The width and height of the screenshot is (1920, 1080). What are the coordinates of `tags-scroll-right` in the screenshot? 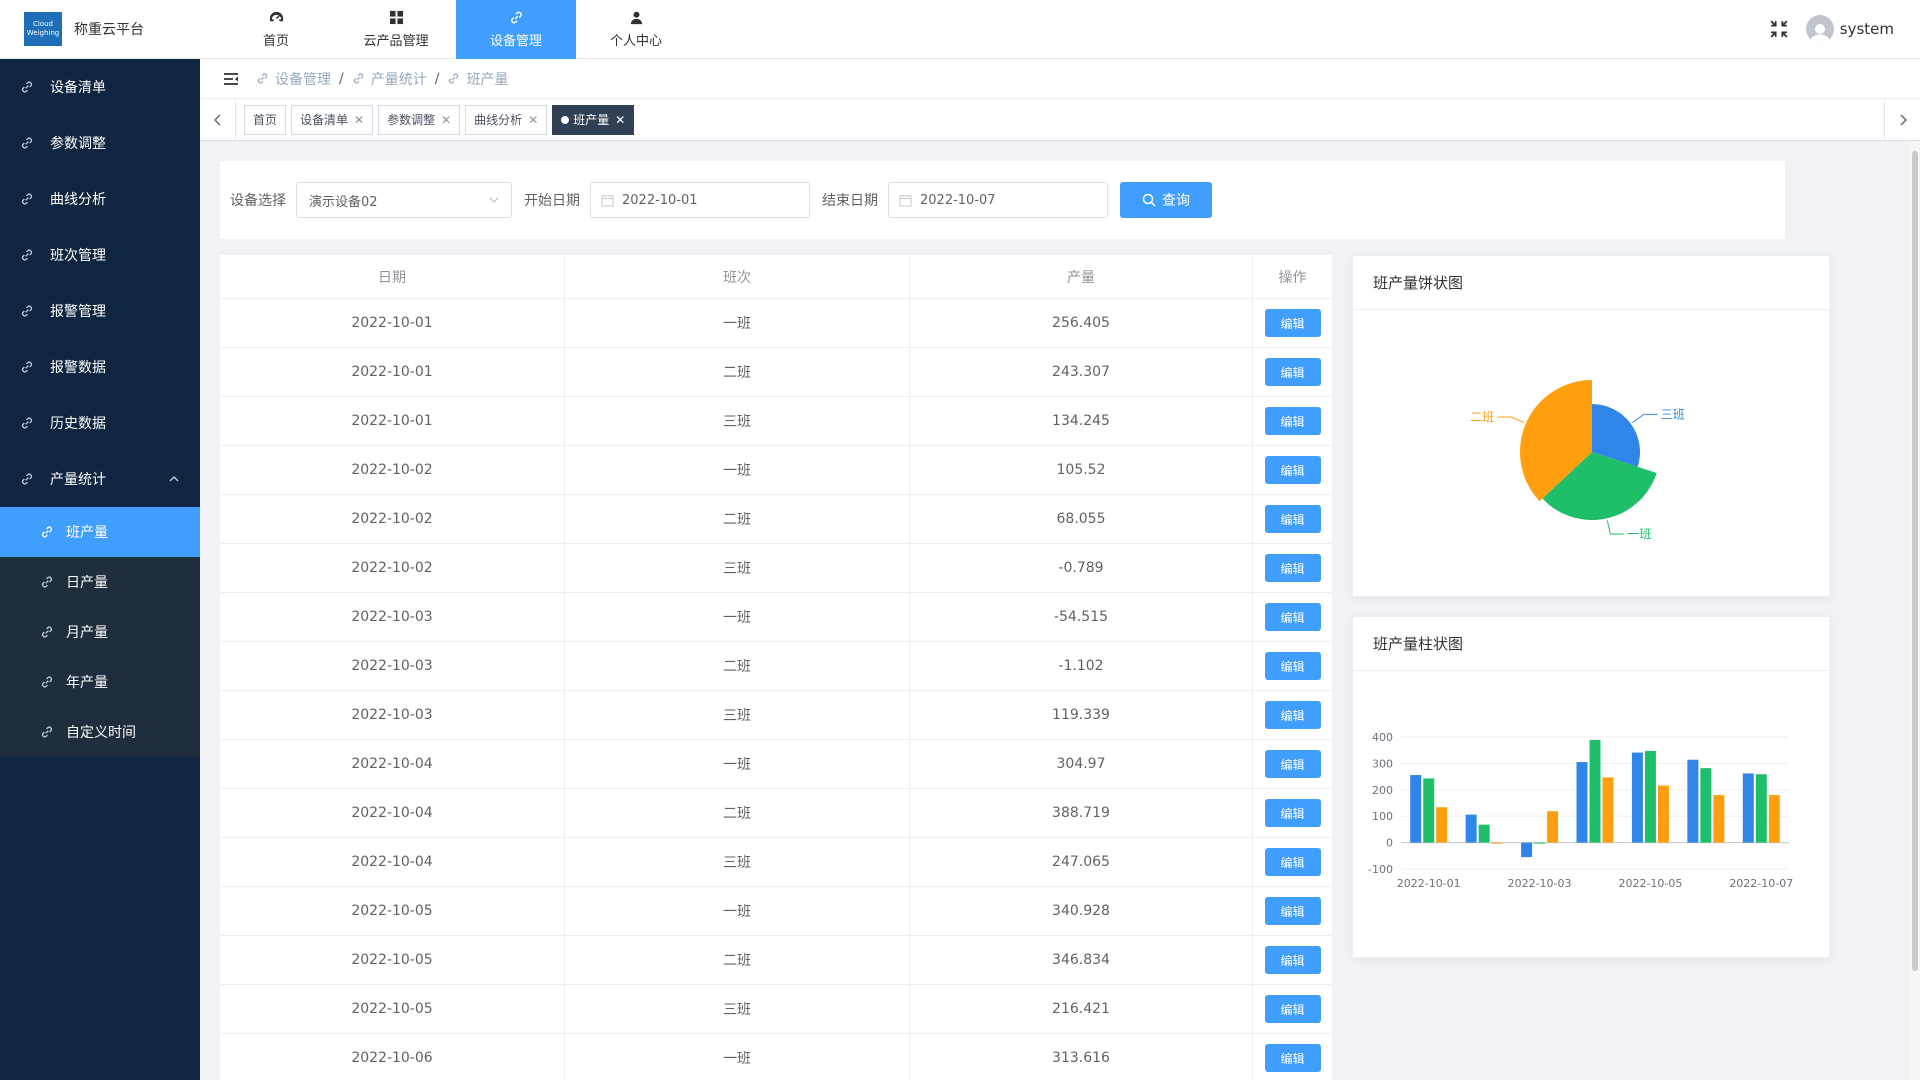 It's located at (1902, 119).